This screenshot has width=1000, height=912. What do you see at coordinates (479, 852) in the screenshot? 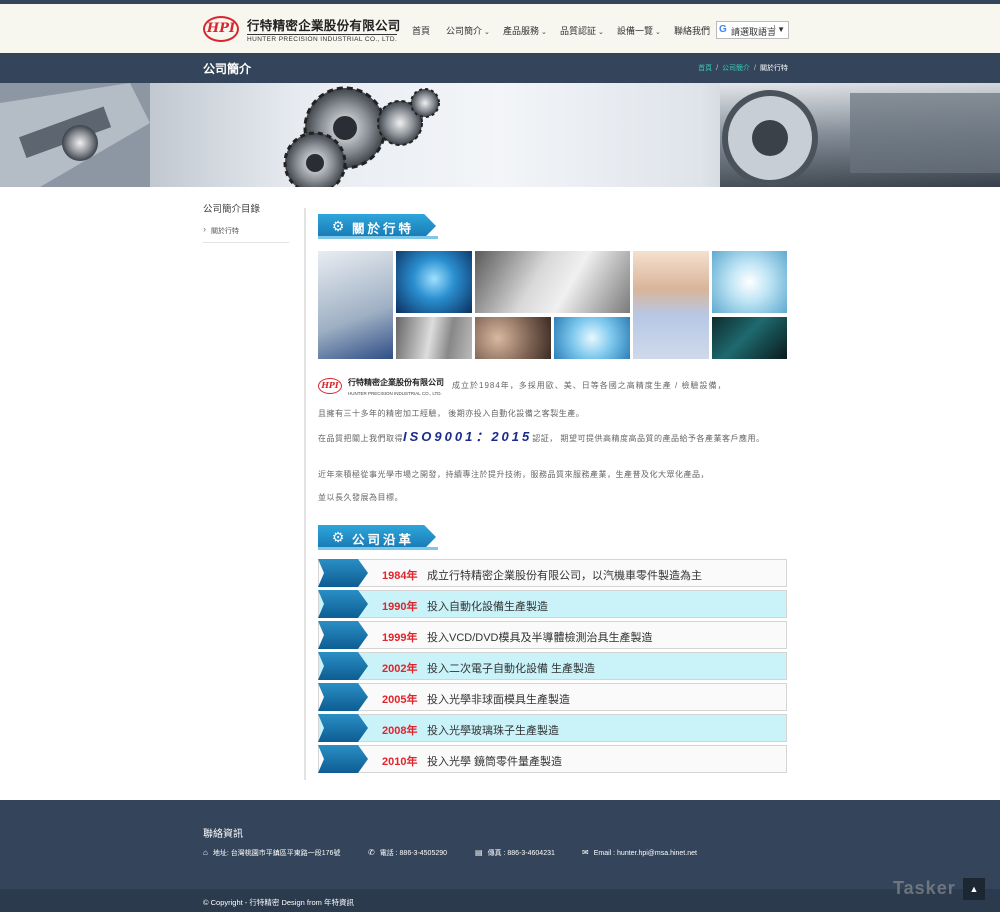
I see `fax-icon: ▤` at bounding box center [479, 852].